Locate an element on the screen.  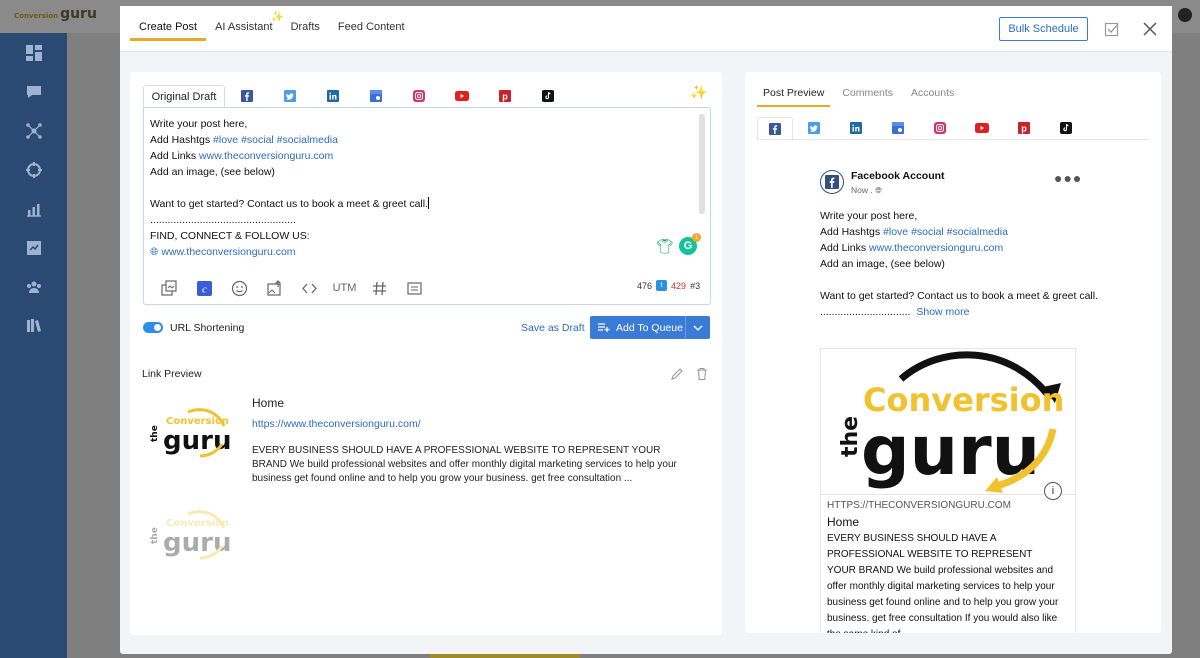
preview-tab-twitter is located at coordinates (814, 128).